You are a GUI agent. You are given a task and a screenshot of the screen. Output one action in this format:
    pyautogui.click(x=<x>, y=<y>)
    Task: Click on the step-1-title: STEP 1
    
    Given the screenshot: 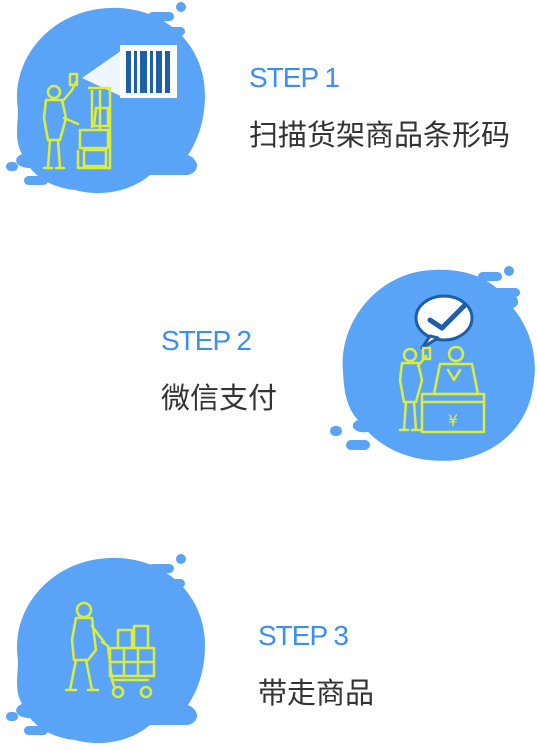 What is the action you would take?
    pyautogui.click(x=294, y=77)
    